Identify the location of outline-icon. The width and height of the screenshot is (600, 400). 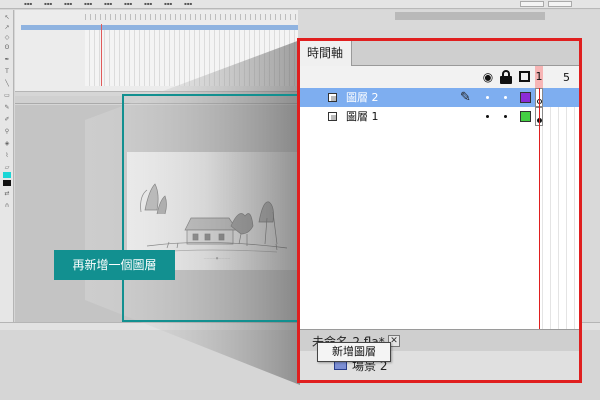
(524, 76).